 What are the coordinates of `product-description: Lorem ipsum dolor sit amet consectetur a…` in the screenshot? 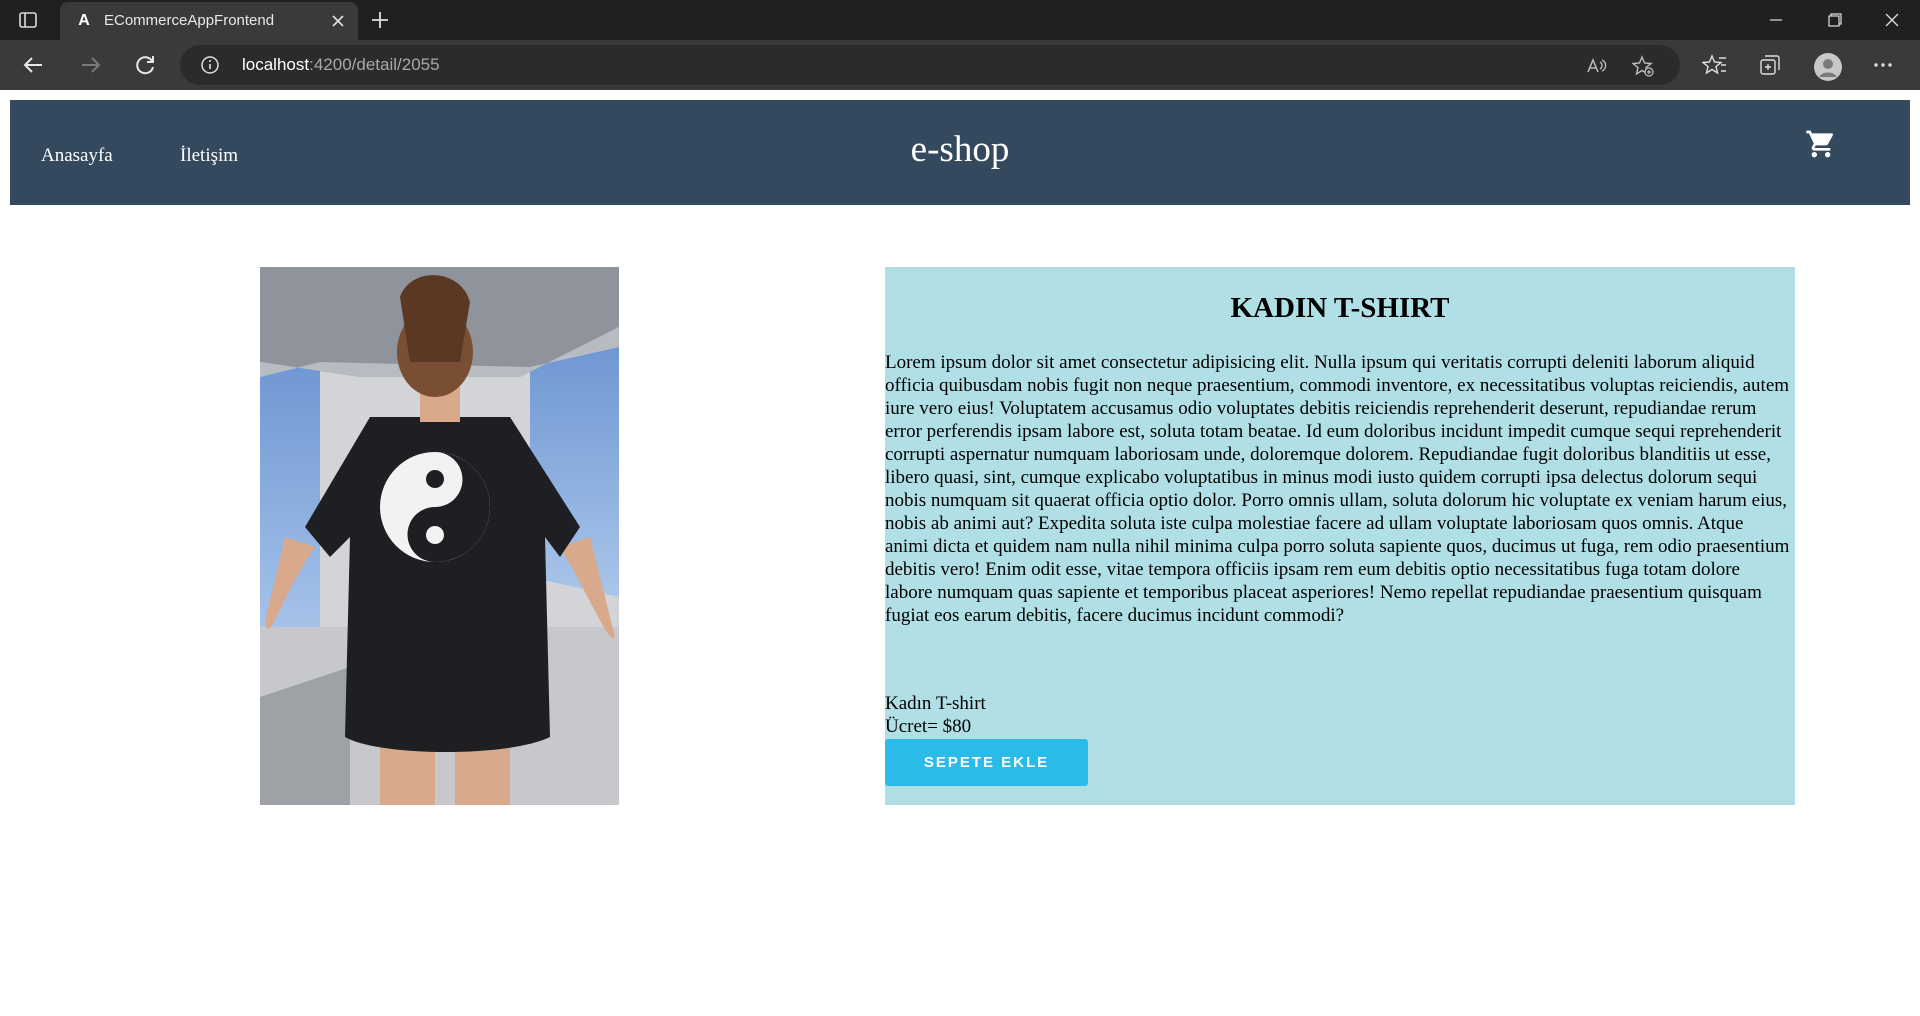 It's located at (1337, 489).